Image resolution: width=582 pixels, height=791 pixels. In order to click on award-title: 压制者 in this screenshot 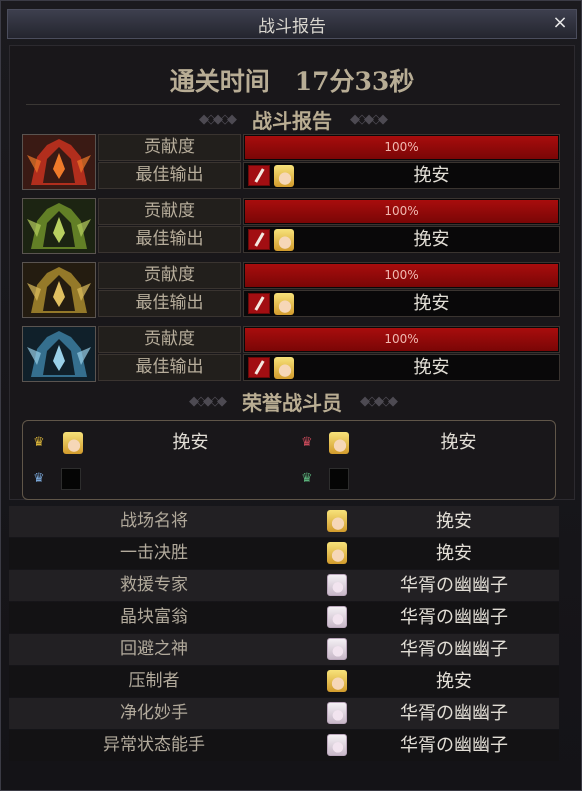, I will do `click(154, 681)`.